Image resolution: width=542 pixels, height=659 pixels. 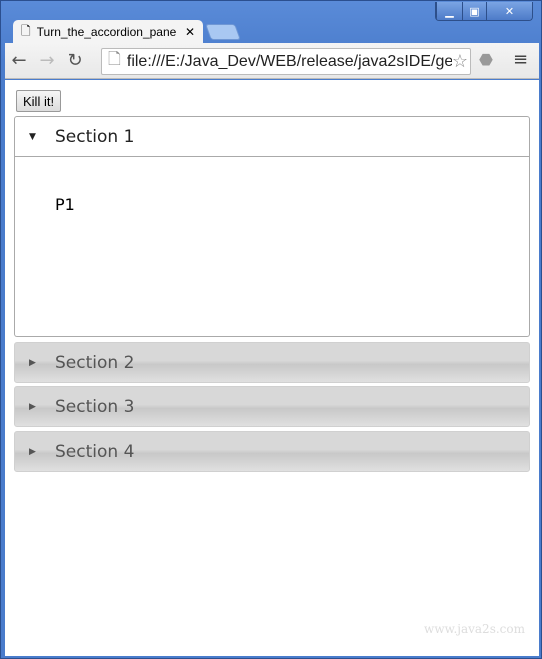 What do you see at coordinates (486, 59) in the screenshot?
I see `extension-icon: ⬣` at bounding box center [486, 59].